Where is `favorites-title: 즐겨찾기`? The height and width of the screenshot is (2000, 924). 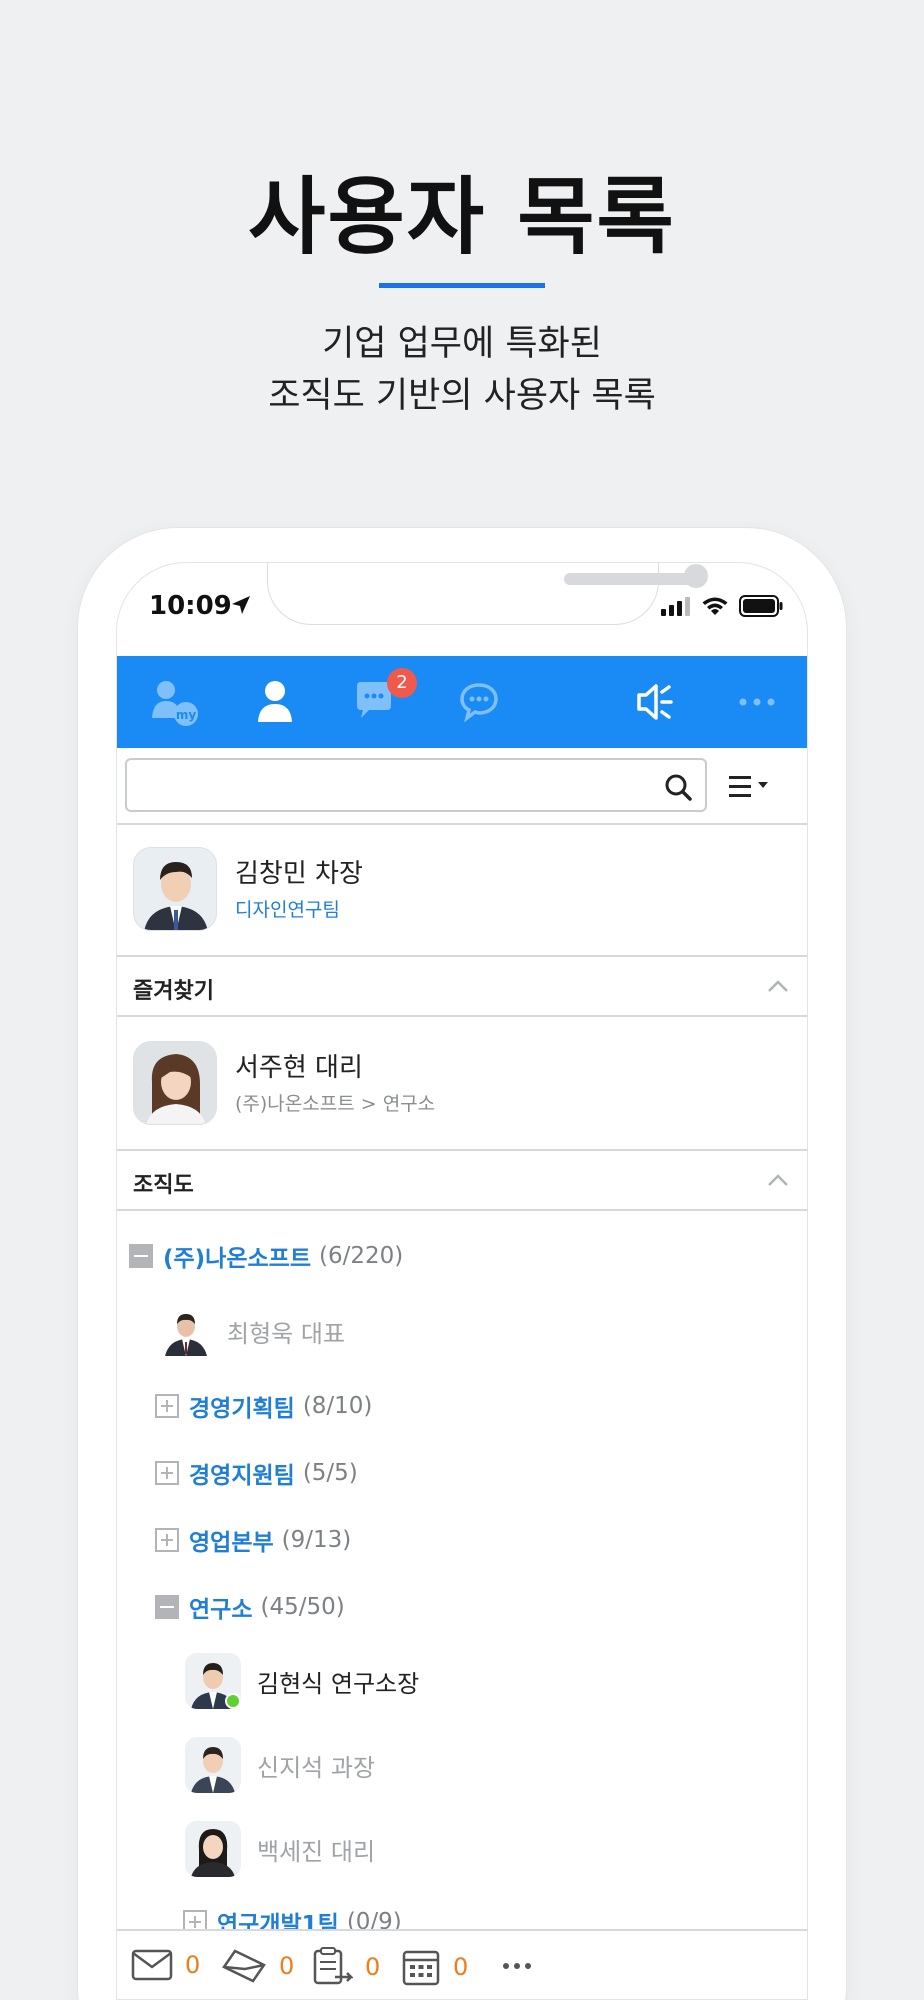 favorites-title: 즐겨찾기 is located at coordinates (173, 991).